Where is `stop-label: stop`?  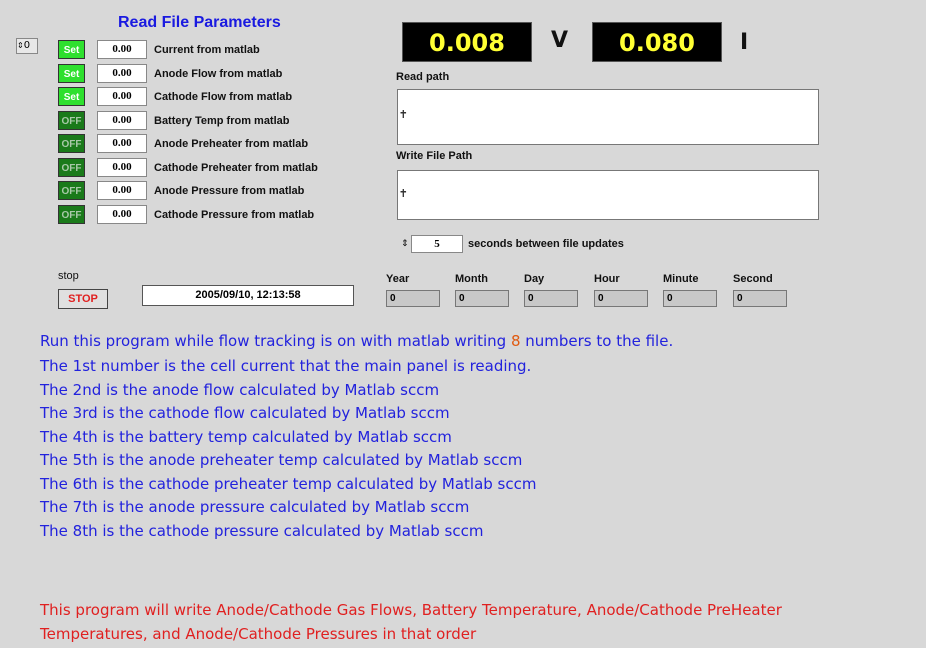
stop-label: stop is located at coordinates (68, 276).